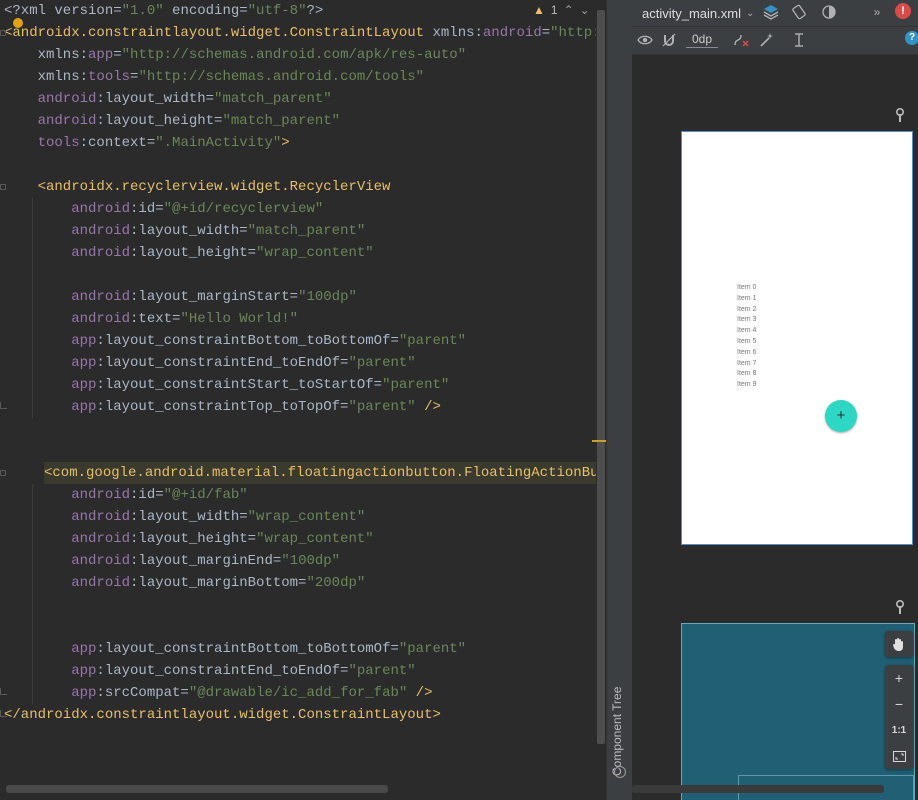  Describe the element at coordinates (746, 331) in the screenshot. I see `recycler-item: Item 4` at that location.